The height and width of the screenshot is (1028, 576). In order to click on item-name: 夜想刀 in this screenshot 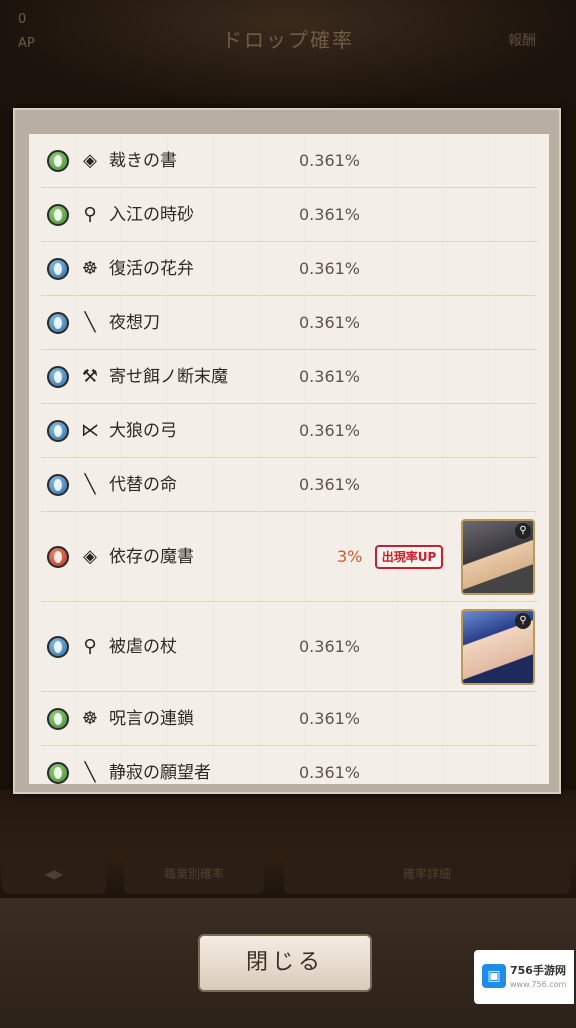, I will do `click(134, 323)`.